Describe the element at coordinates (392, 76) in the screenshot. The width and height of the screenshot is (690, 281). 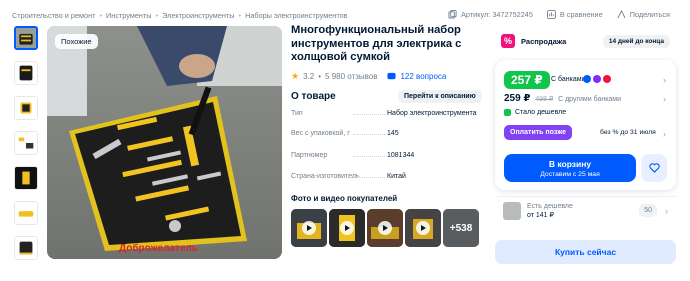
I see `chat-icon` at that location.